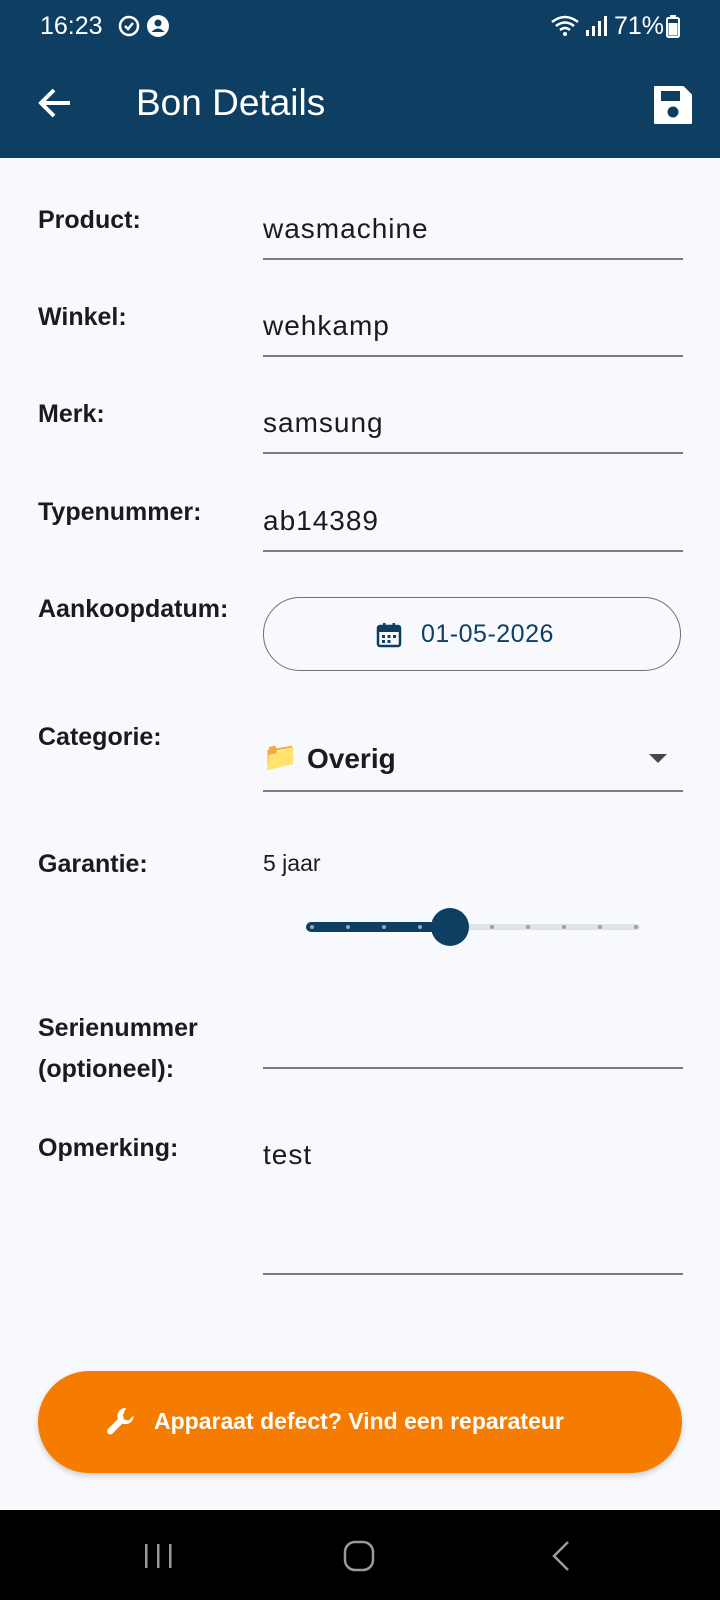  I want to click on categorie-value: Overig, so click(351, 758).